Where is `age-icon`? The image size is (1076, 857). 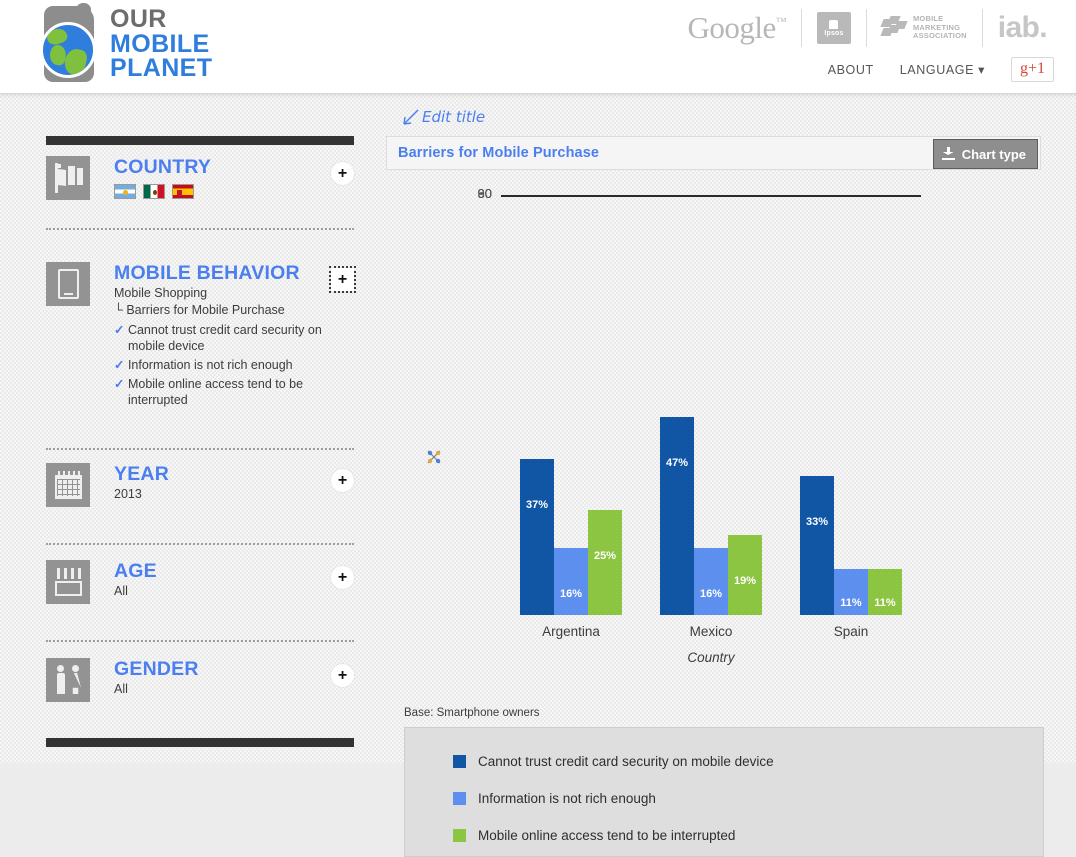
age-icon is located at coordinates (68, 582).